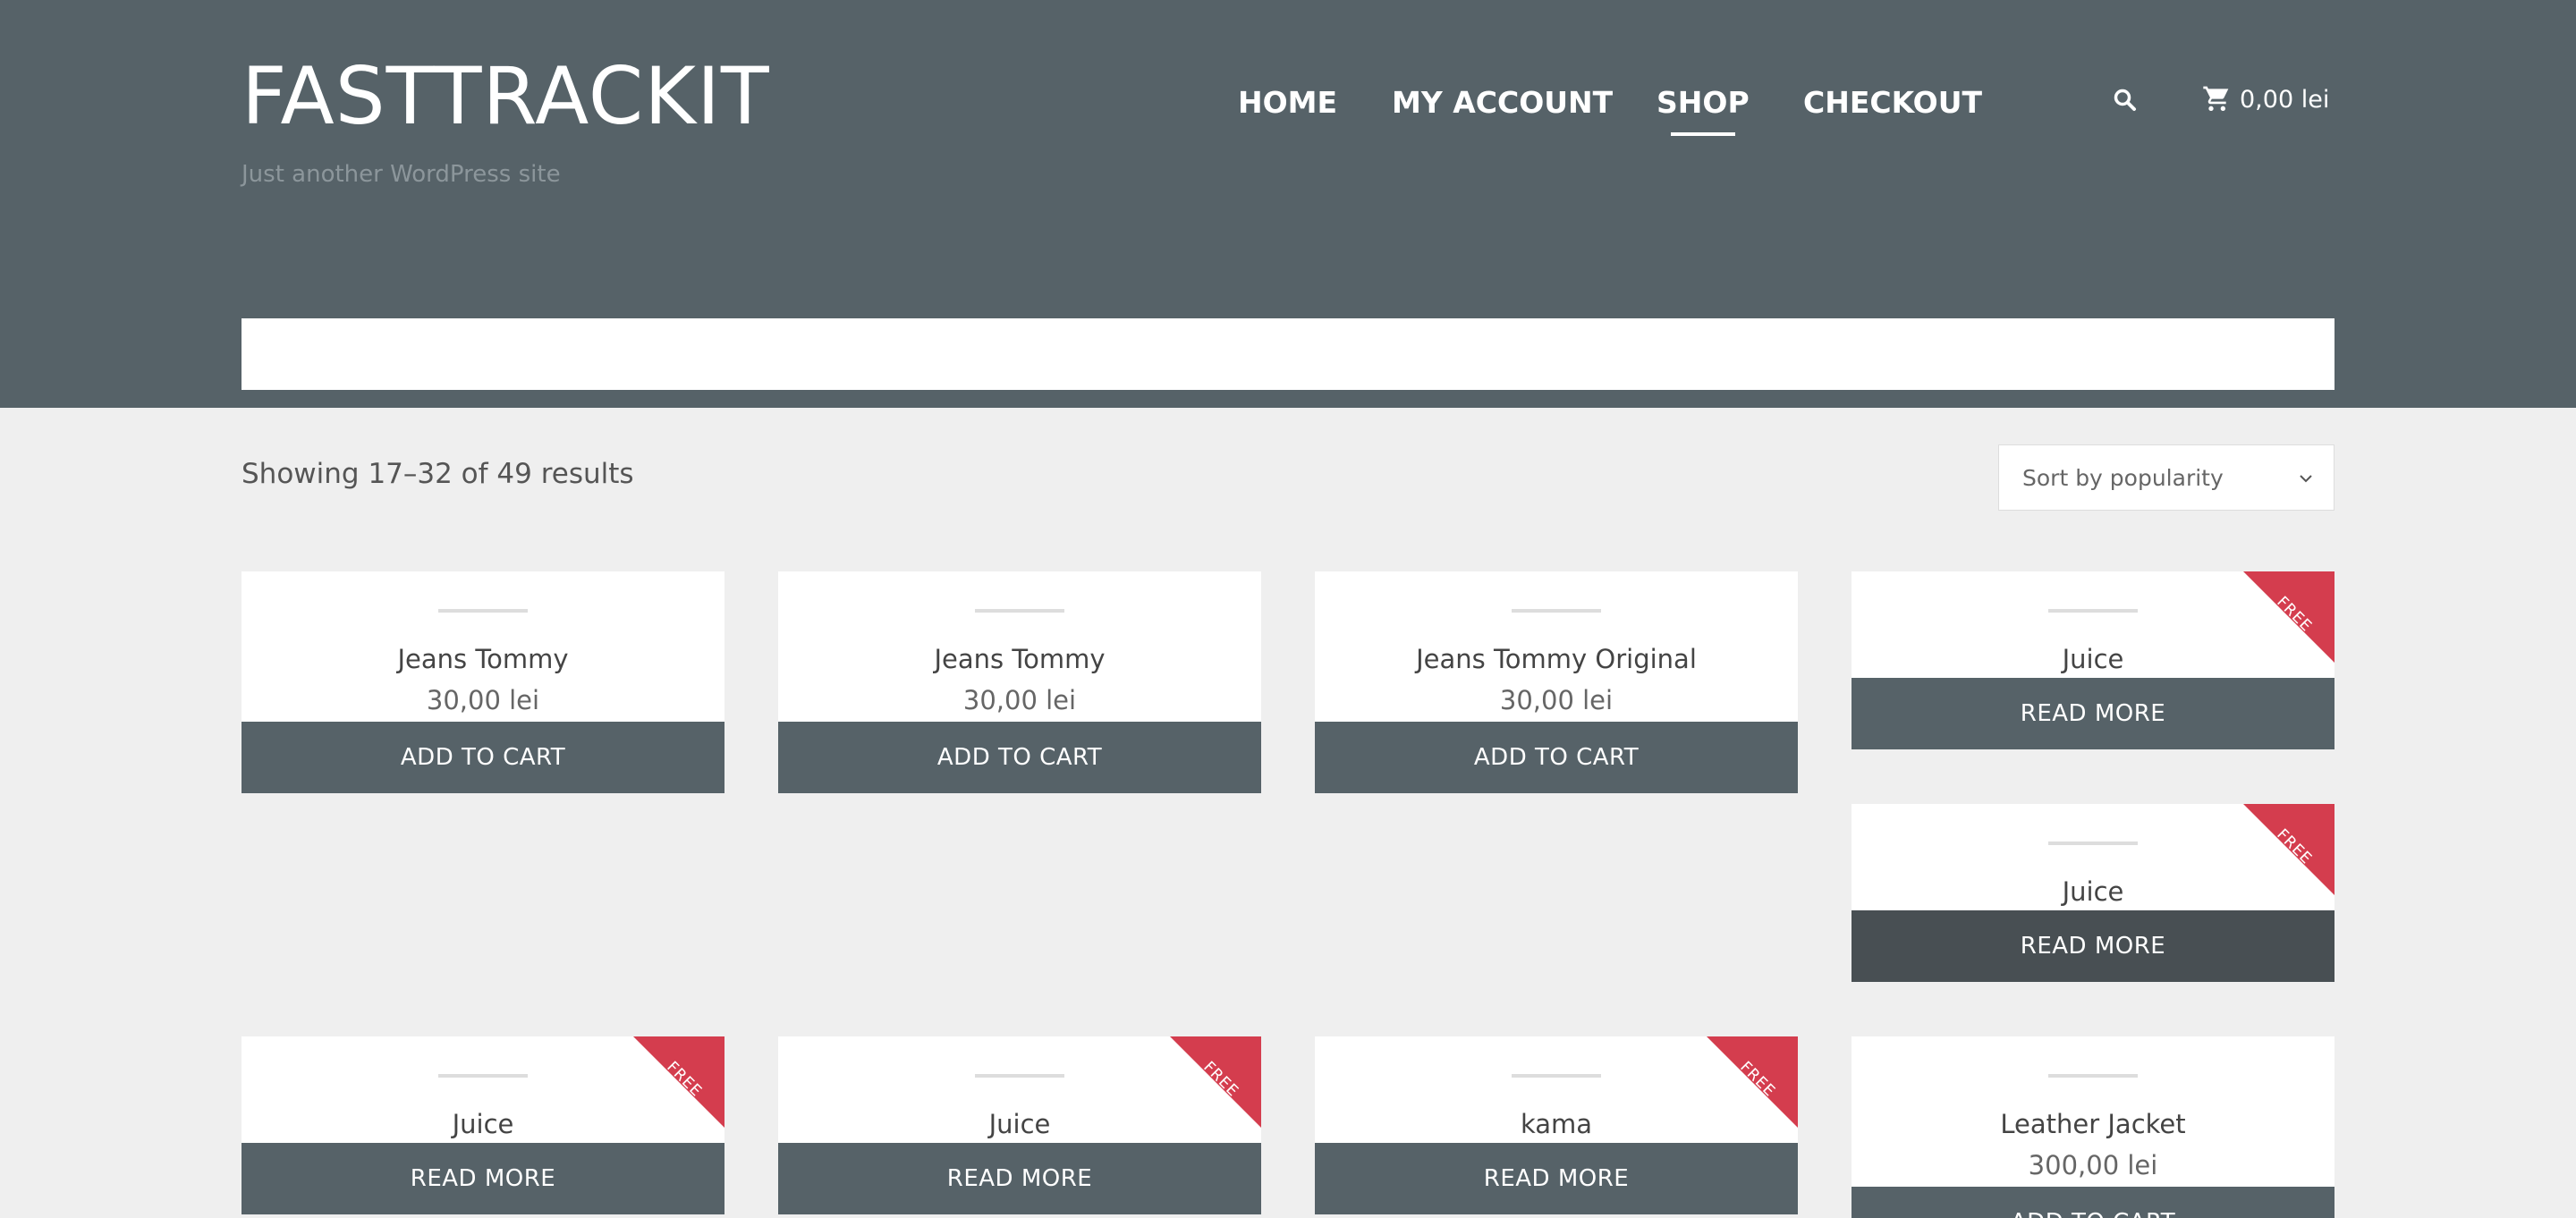  I want to click on nav-item-home: HOME, so click(1287, 103).